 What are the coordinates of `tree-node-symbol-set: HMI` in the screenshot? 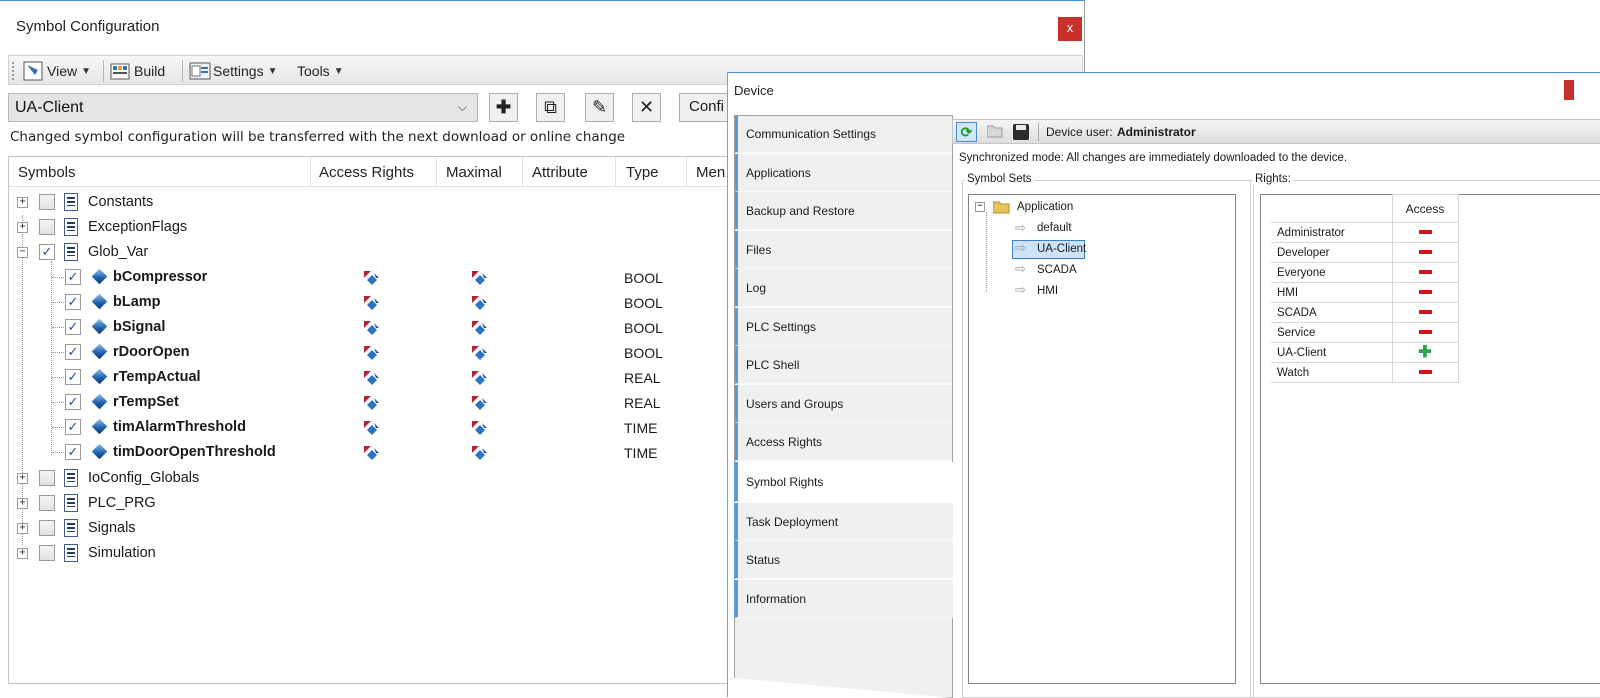 It's located at (1047, 291).